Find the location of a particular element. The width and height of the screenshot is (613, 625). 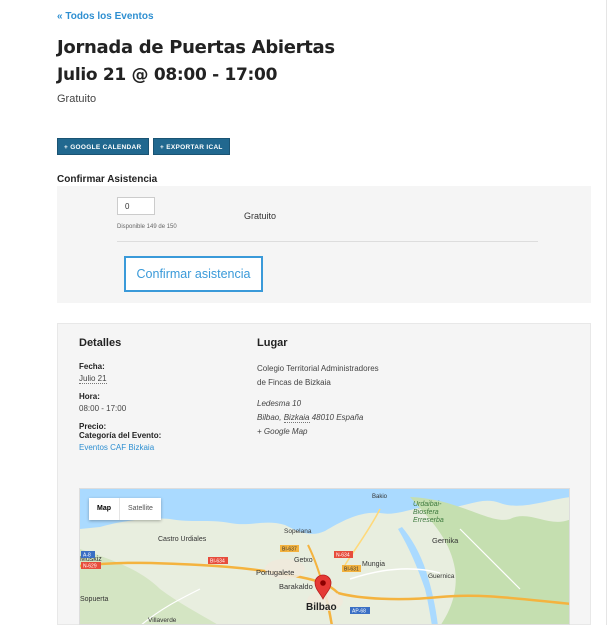

category-link: Eventos CAF Bizkaia is located at coordinates (116, 447).